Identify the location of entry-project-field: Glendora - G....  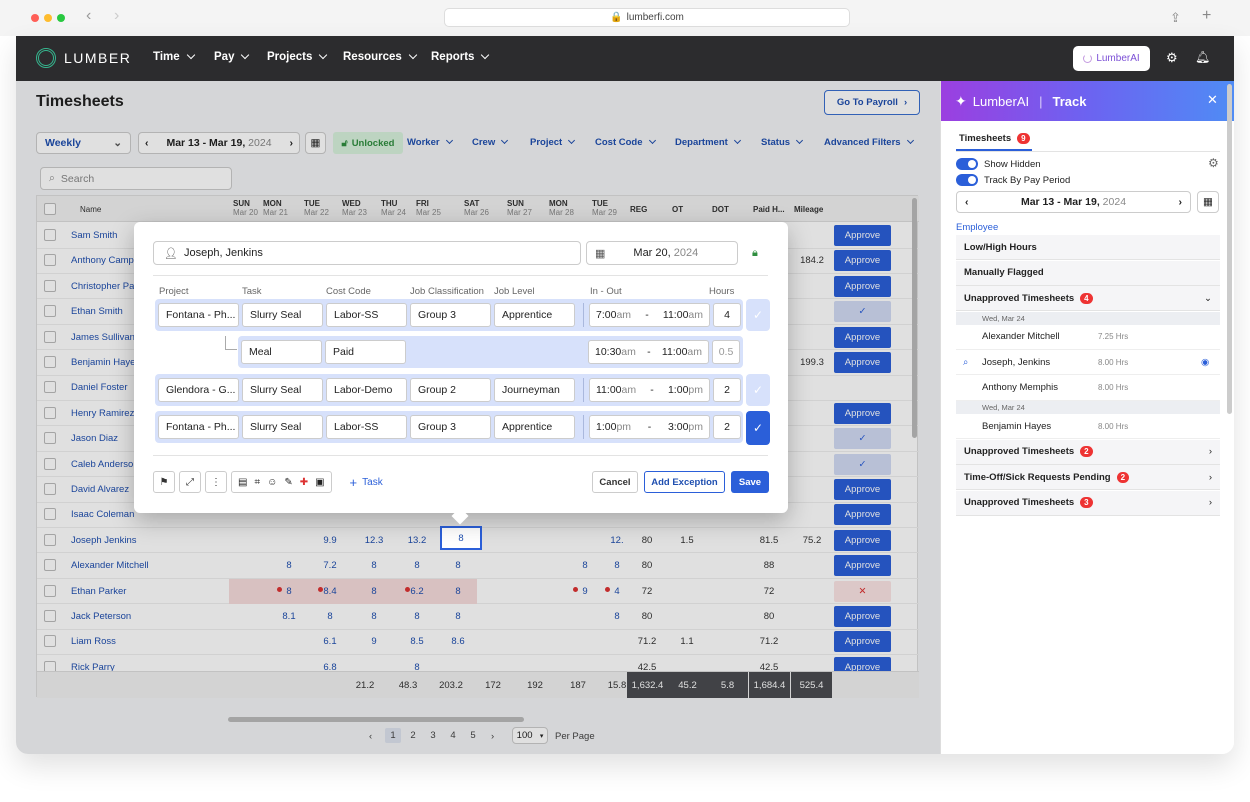
(198, 390).